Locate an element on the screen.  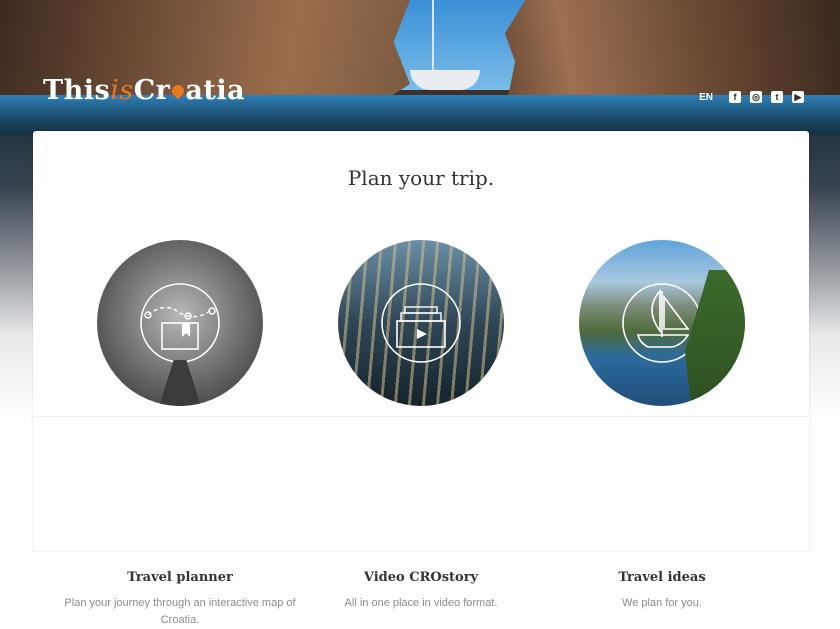
section-divider is located at coordinates (421, 416).